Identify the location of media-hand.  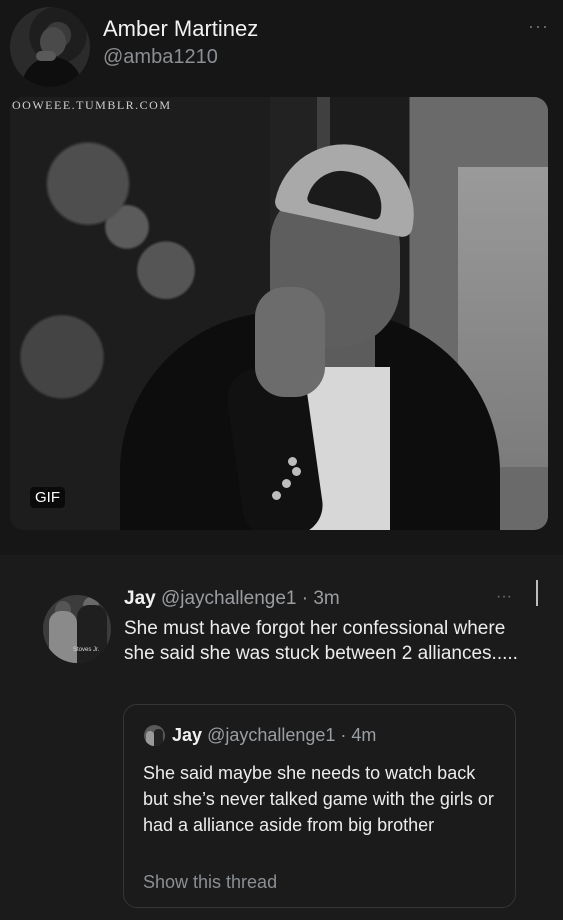
(290, 342).